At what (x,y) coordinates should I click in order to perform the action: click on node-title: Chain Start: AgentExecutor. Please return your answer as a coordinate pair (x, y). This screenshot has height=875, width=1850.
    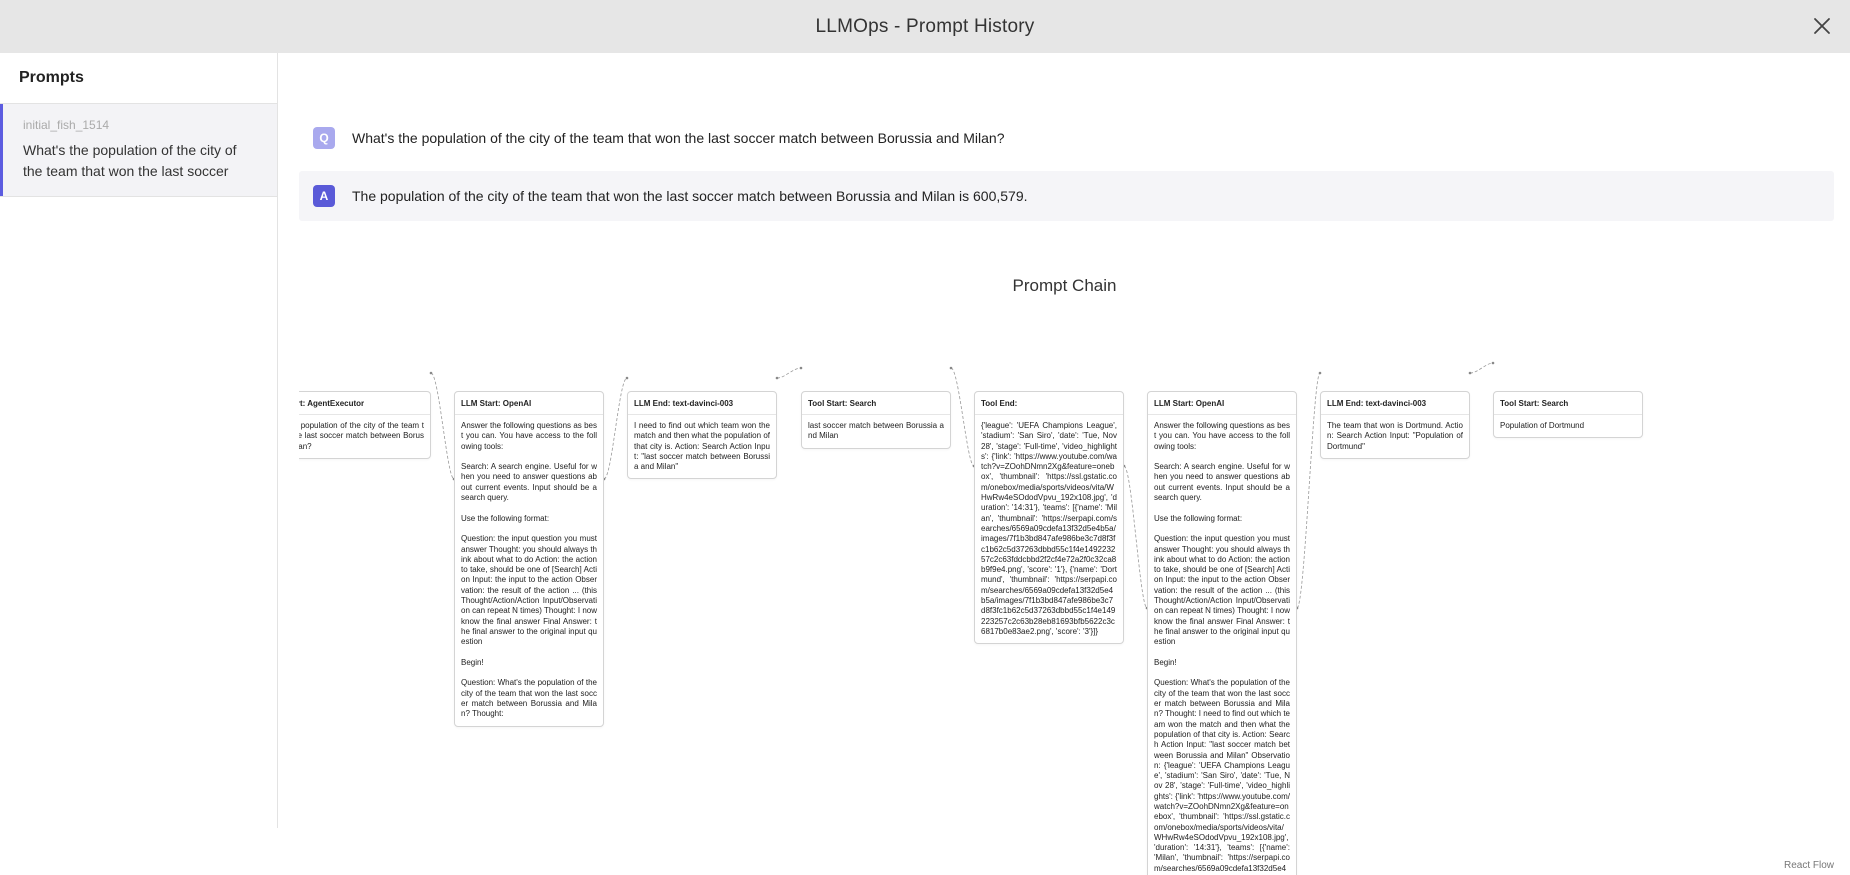
    Looking at the image, I should click on (364, 403).